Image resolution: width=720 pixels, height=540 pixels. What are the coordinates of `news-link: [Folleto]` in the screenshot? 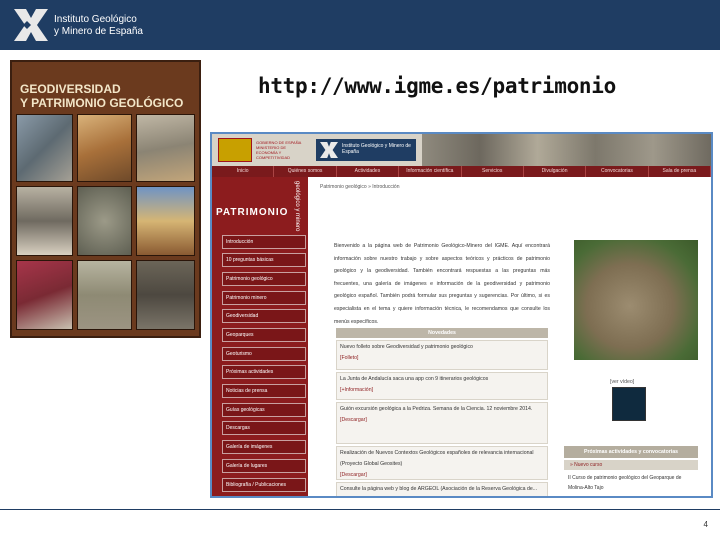 It's located at (349, 358).